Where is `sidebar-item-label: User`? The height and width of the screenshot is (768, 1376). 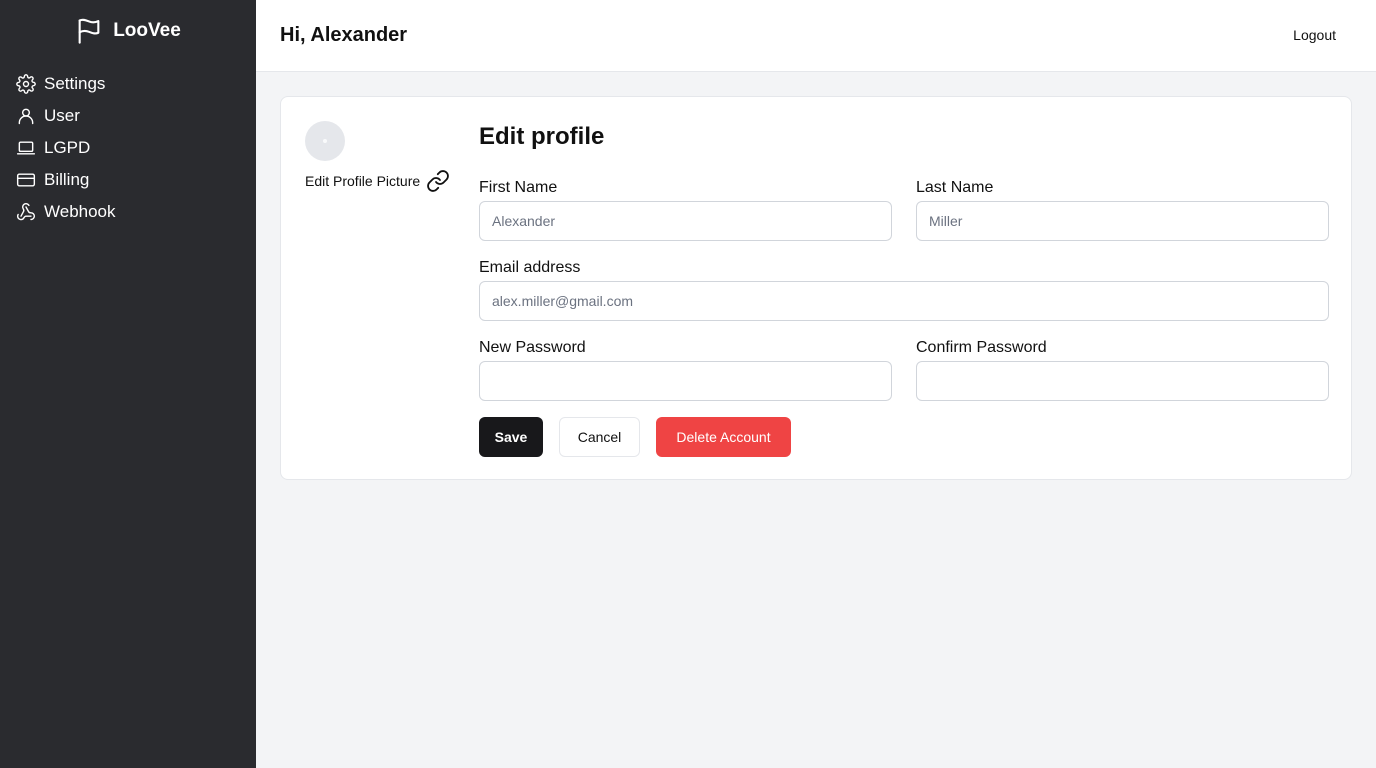
sidebar-item-label: User is located at coordinates (62, 115).